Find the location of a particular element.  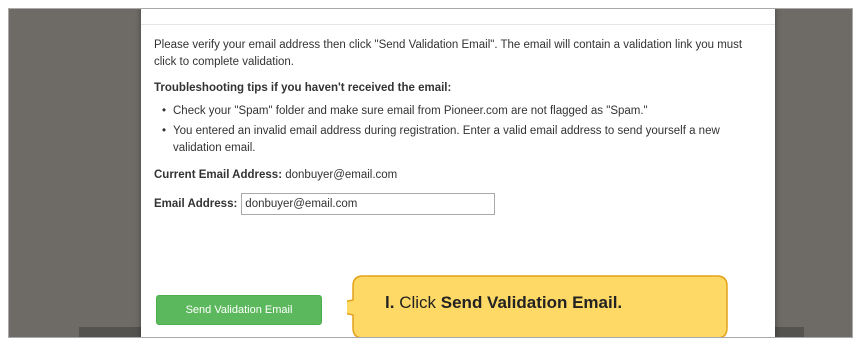

current-email-label: Current Email Address: is located at coordinates (218, 175).